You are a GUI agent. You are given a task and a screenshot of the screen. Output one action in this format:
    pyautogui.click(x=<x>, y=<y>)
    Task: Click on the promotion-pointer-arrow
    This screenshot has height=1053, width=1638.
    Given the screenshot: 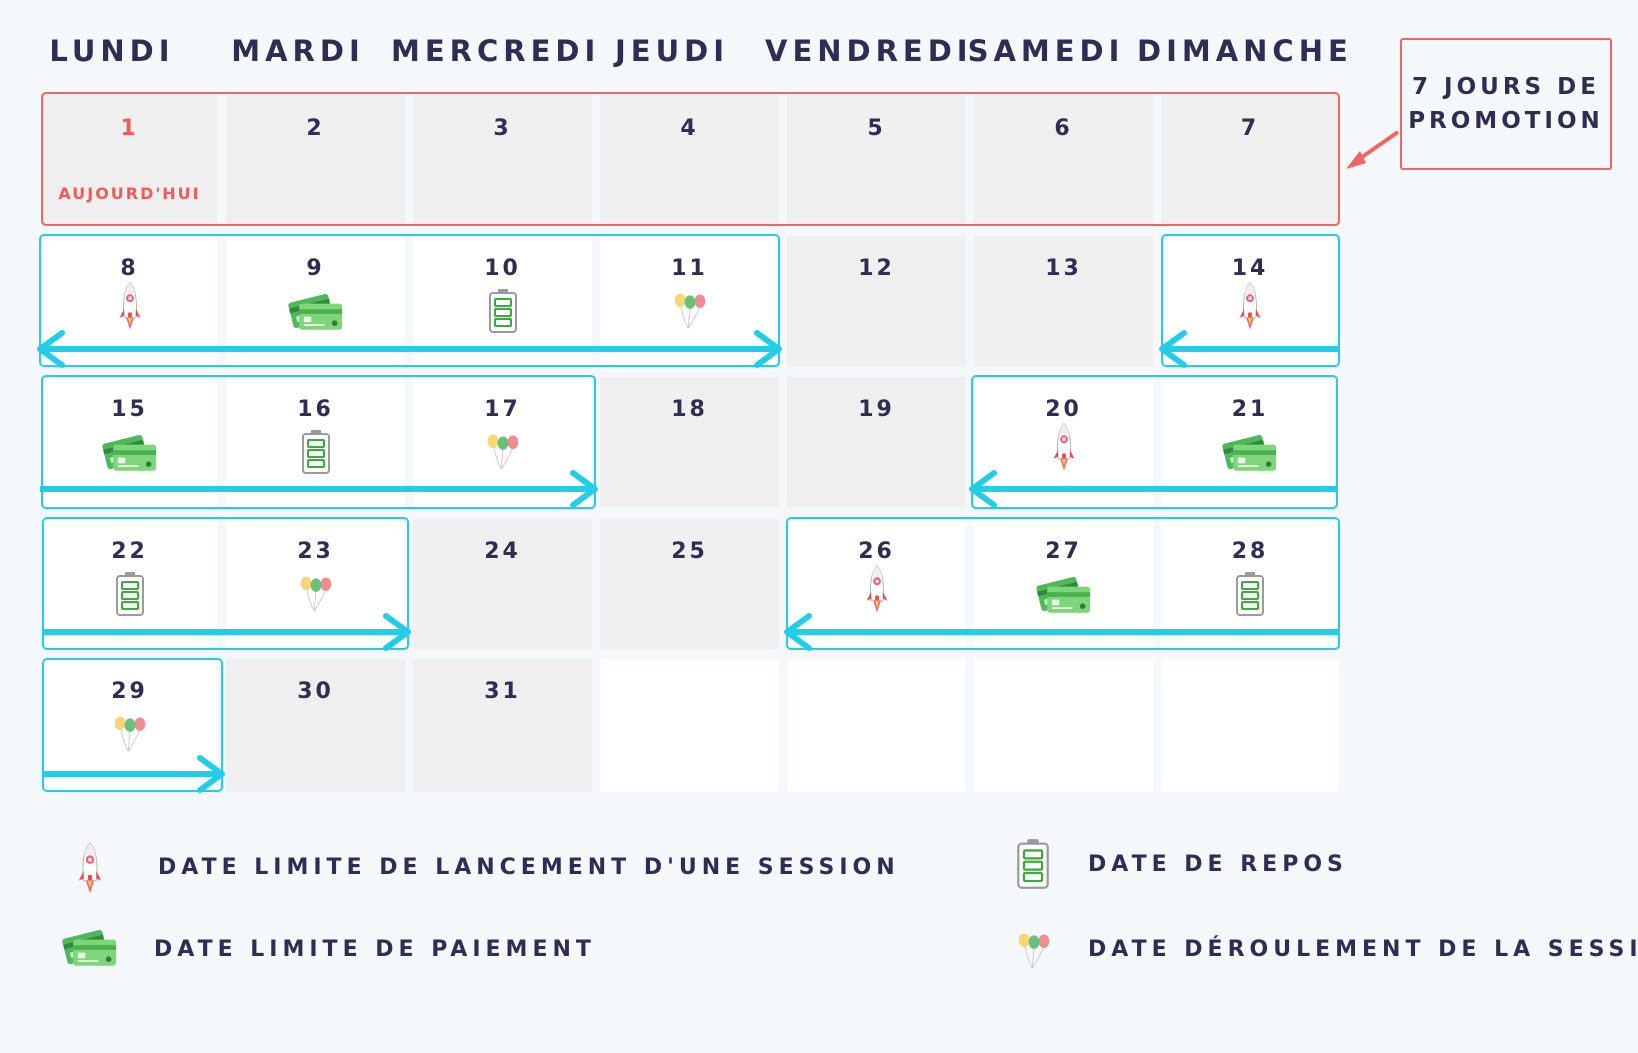 What is the action you would take?
    pyautogui.click(x=1373, y=149)
    